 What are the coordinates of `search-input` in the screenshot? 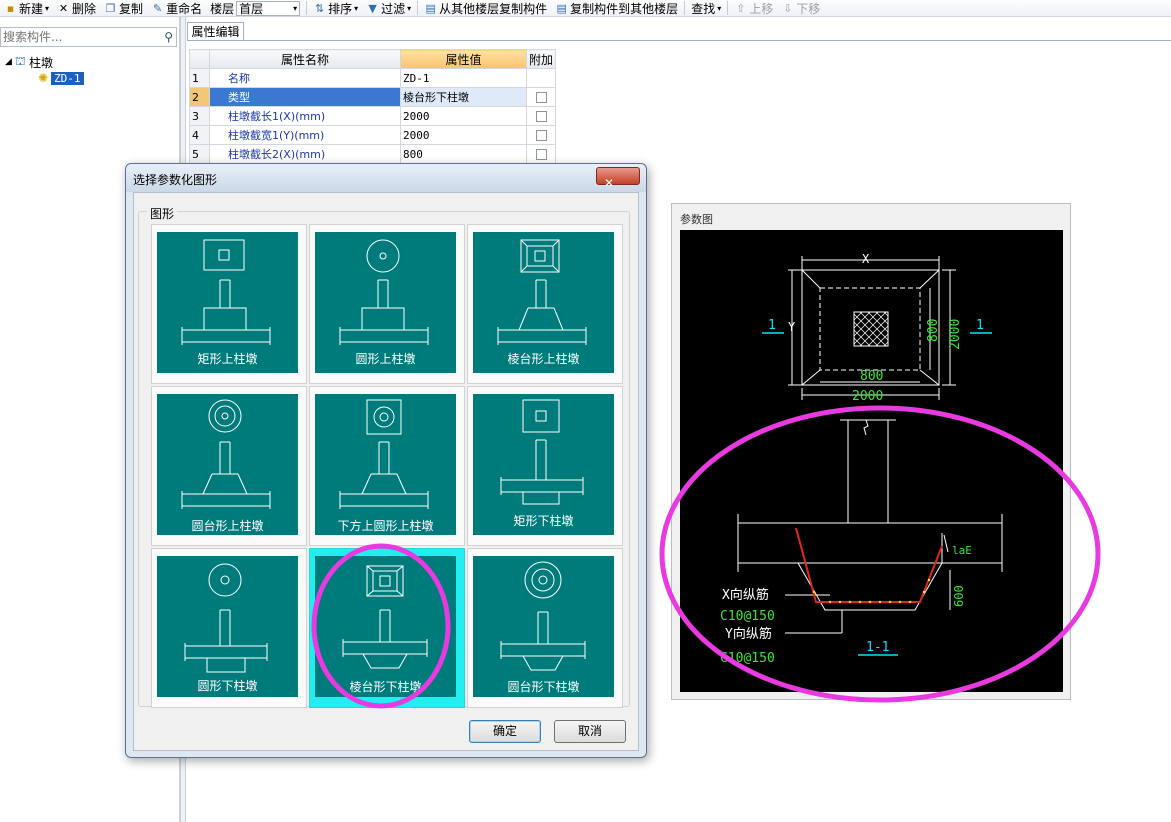 It's located at (76, 37).